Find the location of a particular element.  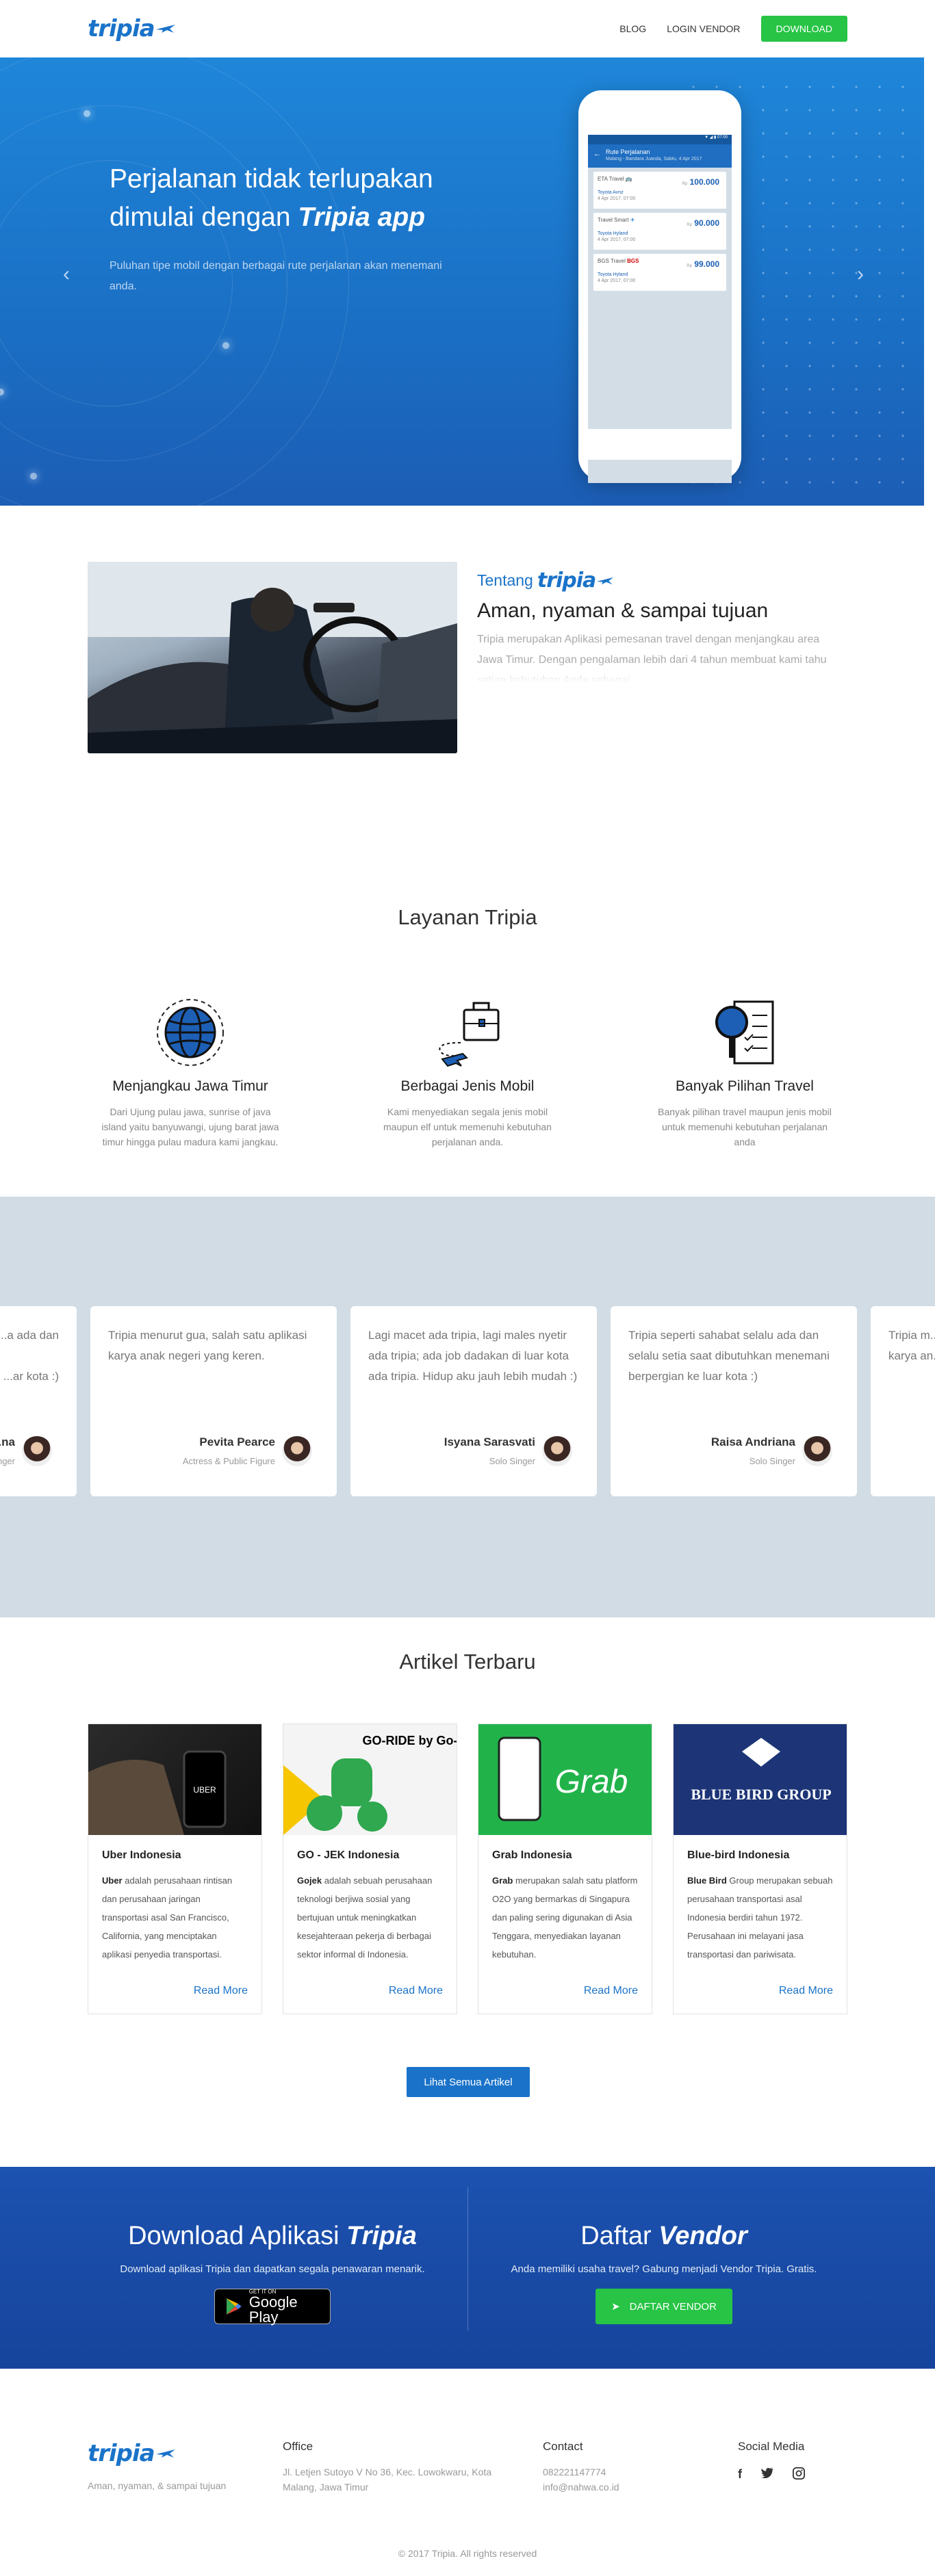

article-title: Blue-bird Indonesia is located at coordinates (738, 1855).